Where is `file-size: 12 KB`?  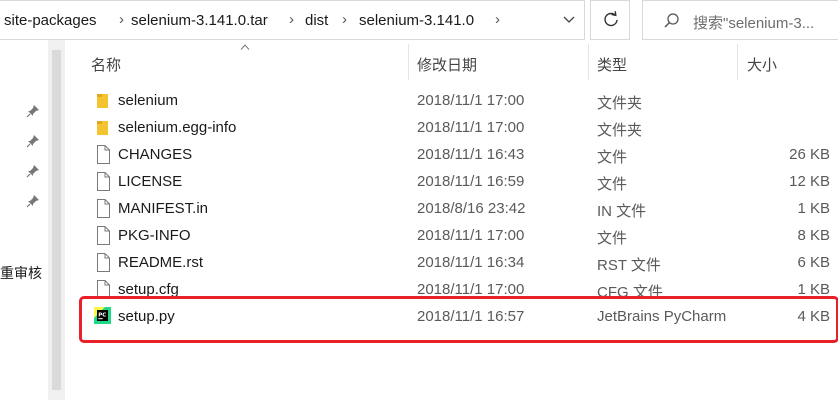 file-size: 12 KB is located at coordinates (809, 181).